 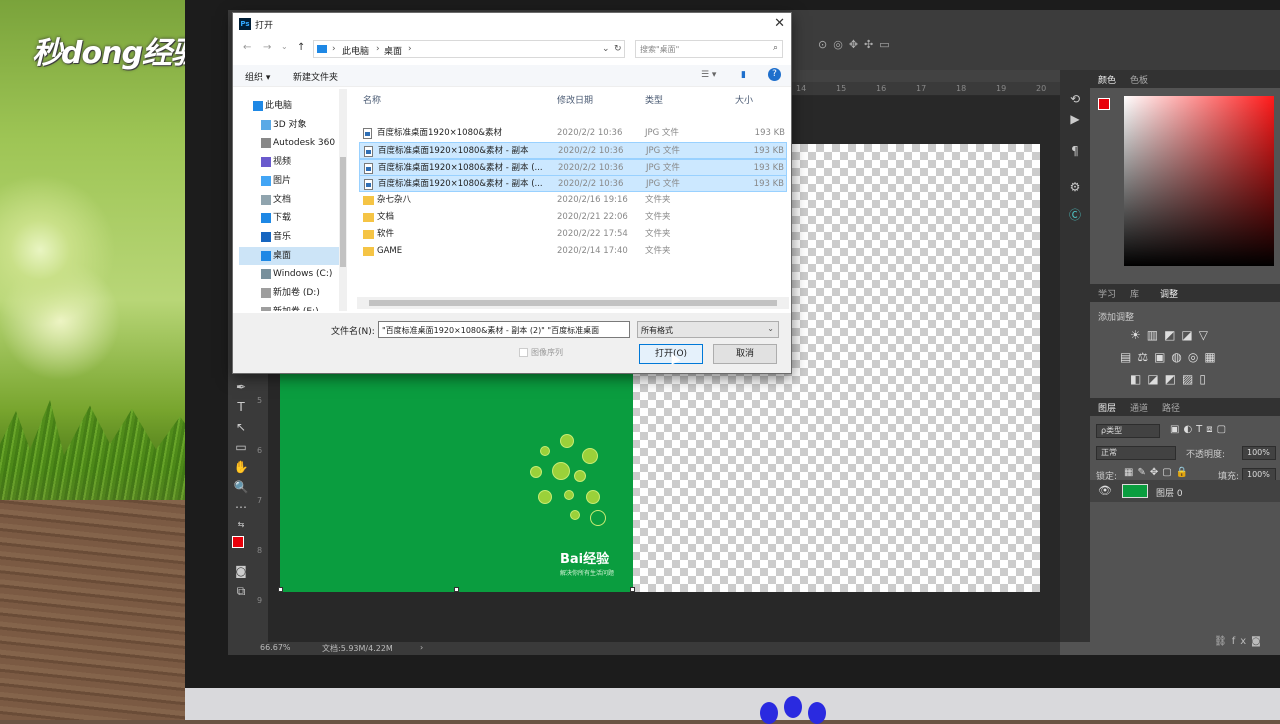 I want to click on tree-item: 文档, so click(x=291, y=200).